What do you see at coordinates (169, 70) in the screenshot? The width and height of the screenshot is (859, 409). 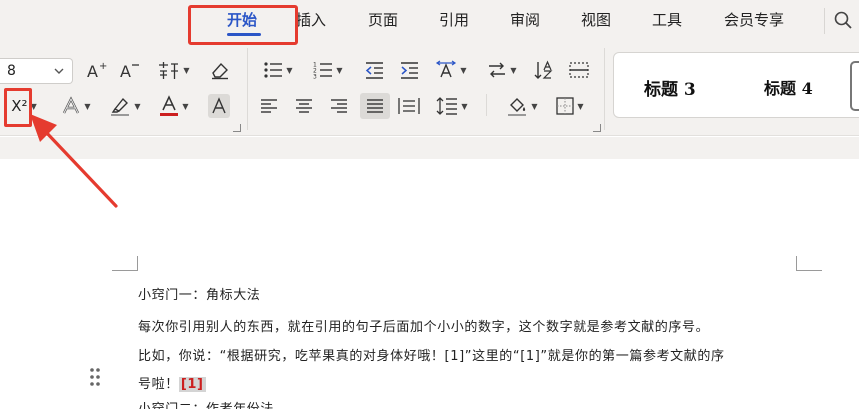 I see `phonetic-guide-icon` at bounding box center [169, 70].